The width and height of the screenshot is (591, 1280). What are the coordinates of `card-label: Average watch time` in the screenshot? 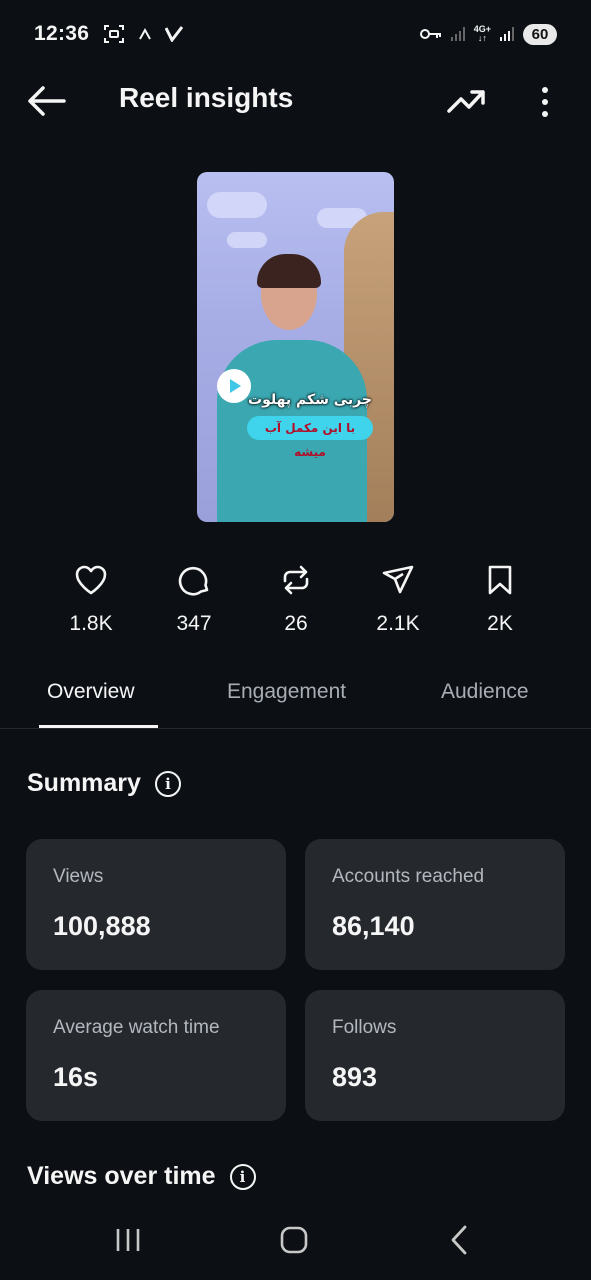 It's located at (136, 1027).